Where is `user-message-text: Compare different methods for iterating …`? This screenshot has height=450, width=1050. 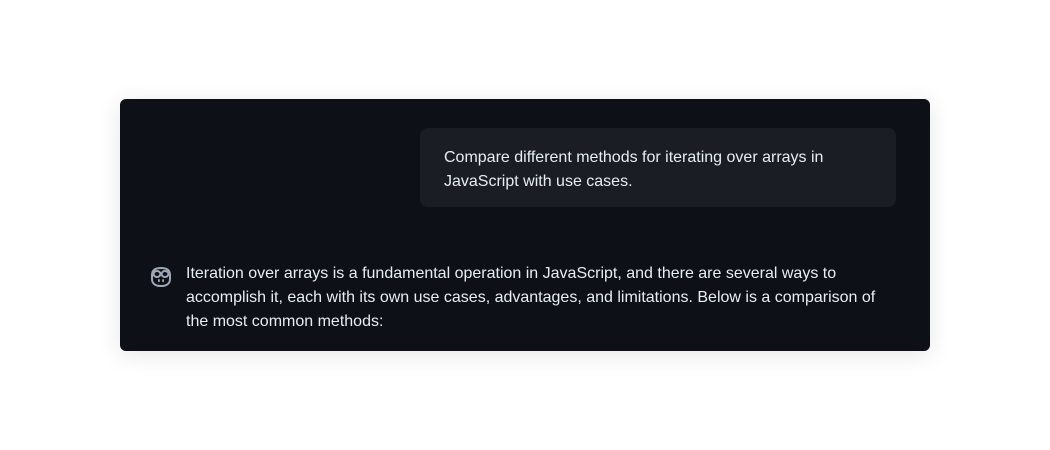 user-message-text: Compare different methods for iterating … is located at coordinates (634, 169).